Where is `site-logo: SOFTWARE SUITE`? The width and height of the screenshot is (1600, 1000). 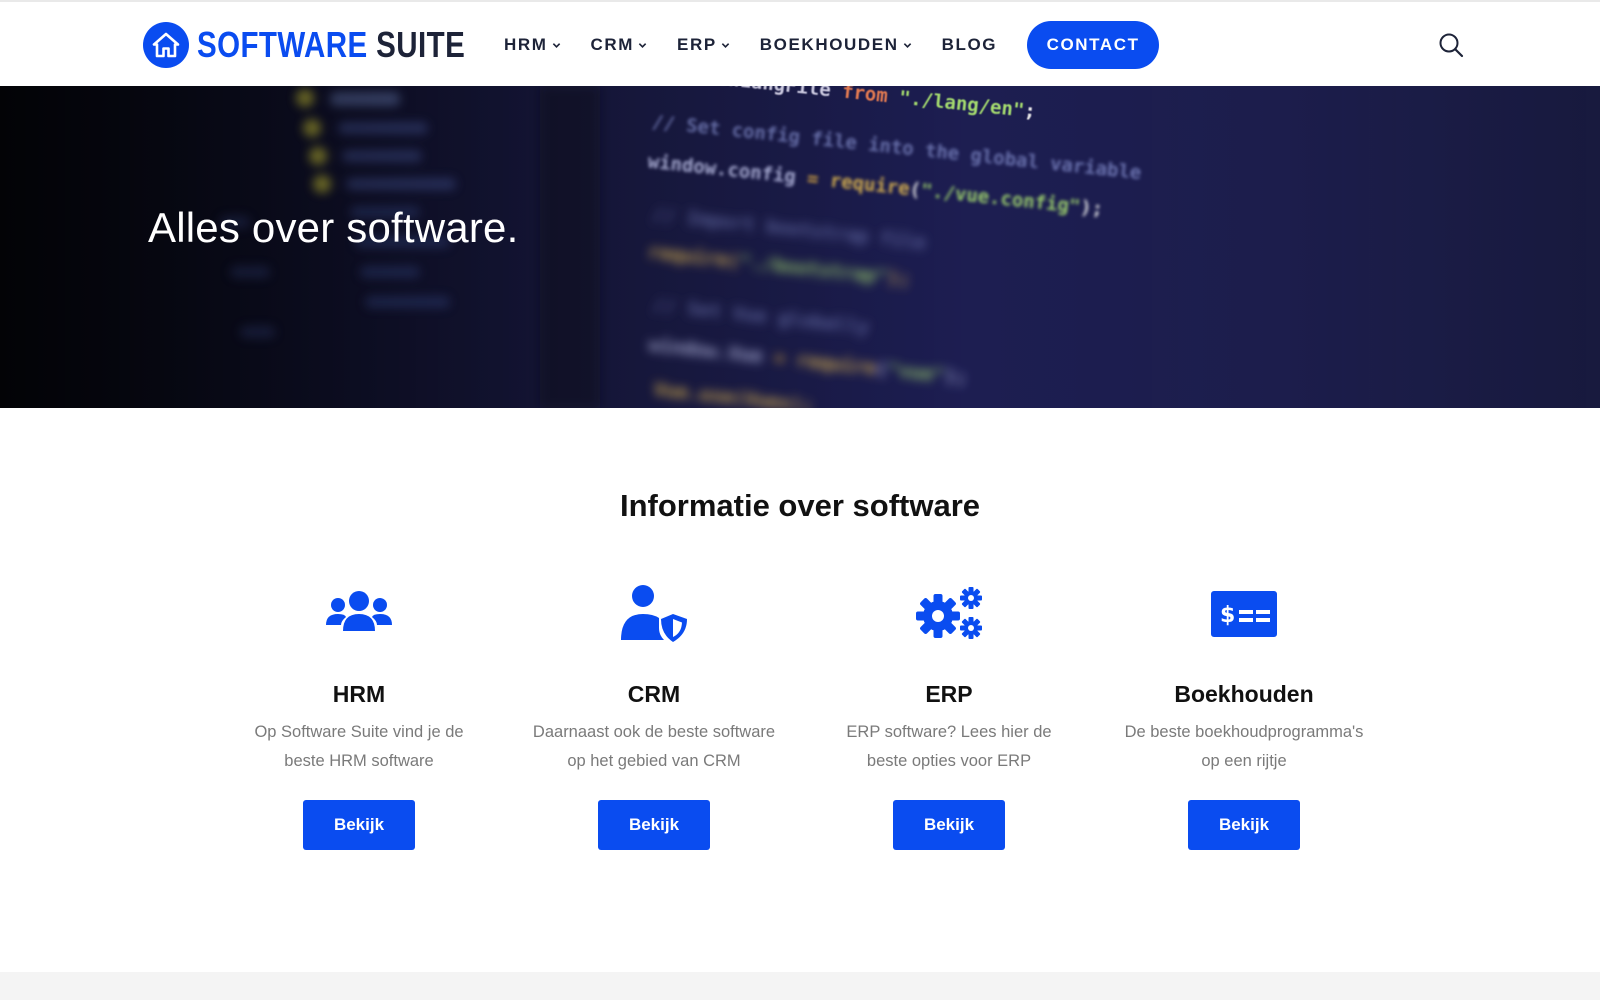
site-logo: SOFTWARE SUITE is located at coordinates (333, 45).